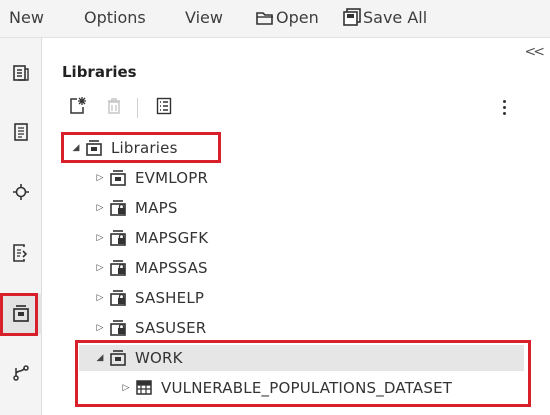  Describe the element at coordinates (156, 208) in the screenshot. I see `tree-node-label: MAPS` at that location.